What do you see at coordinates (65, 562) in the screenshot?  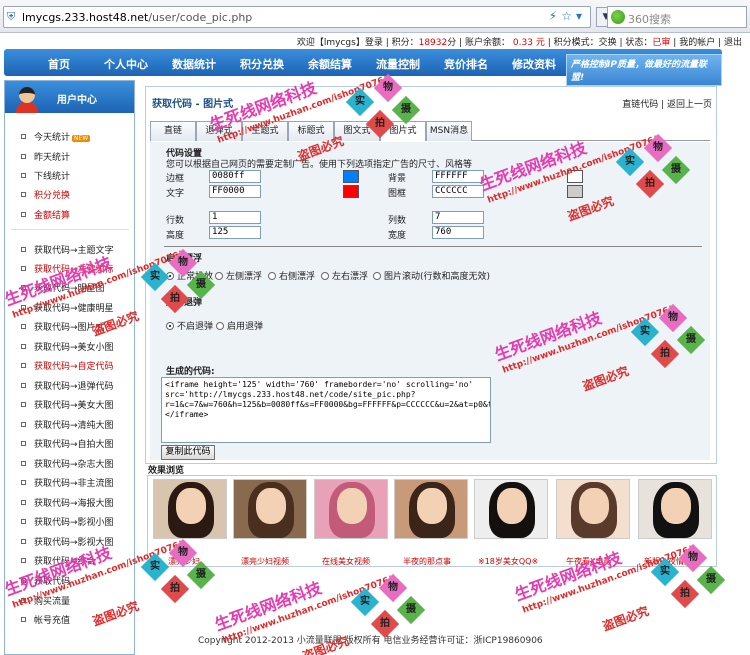 I see `sidebar-item-label: 获取代码→综合` at bounding box center [65, 562].